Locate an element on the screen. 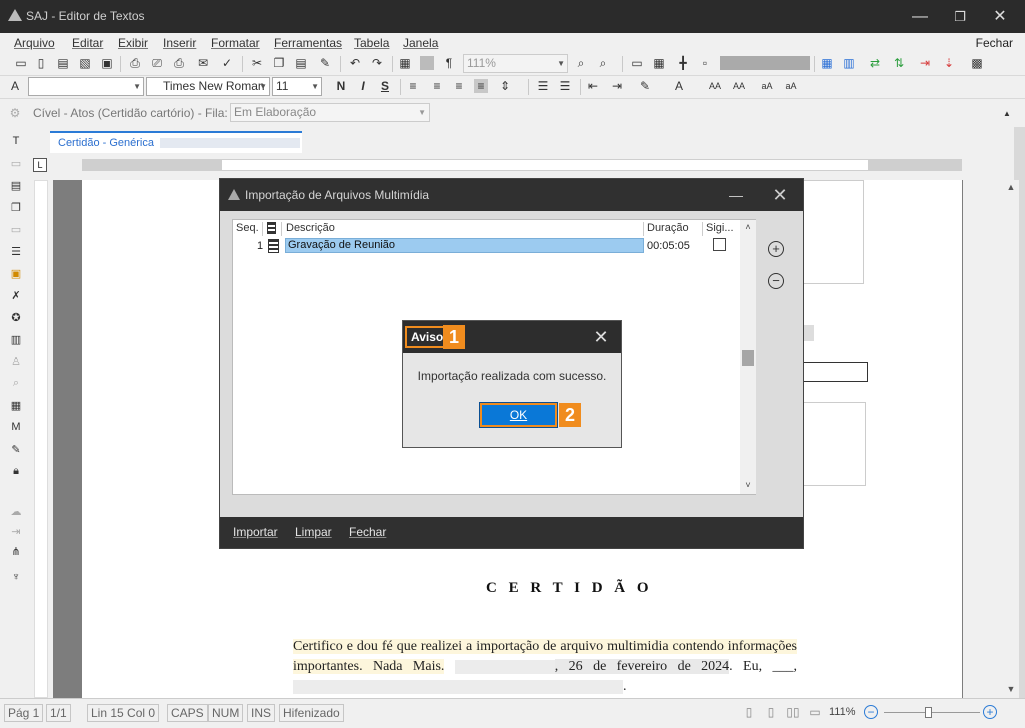  menu-fechar: Fechar is located at coordinates (994, 43).